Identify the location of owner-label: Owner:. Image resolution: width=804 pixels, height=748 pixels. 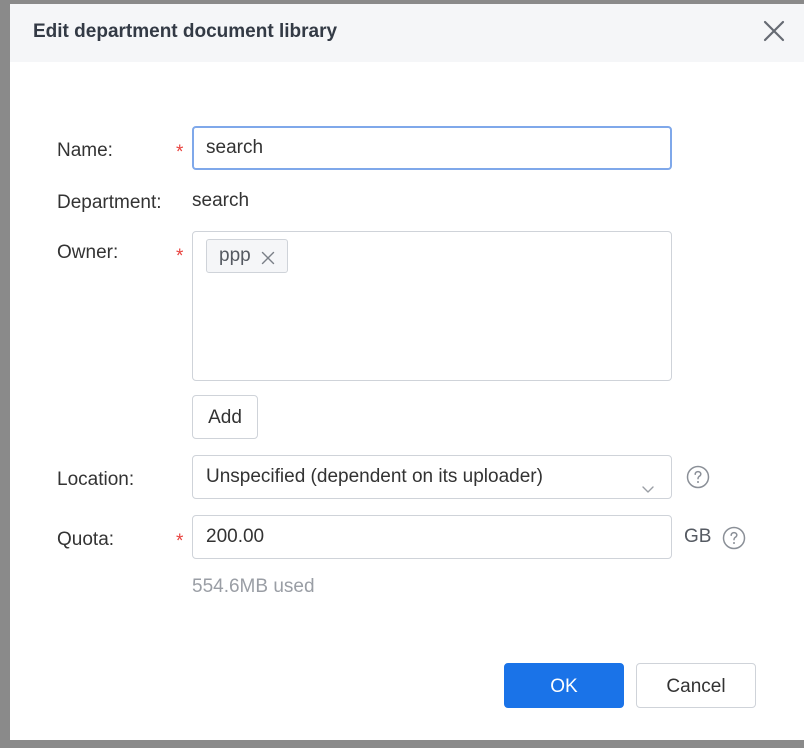
(88, 252).